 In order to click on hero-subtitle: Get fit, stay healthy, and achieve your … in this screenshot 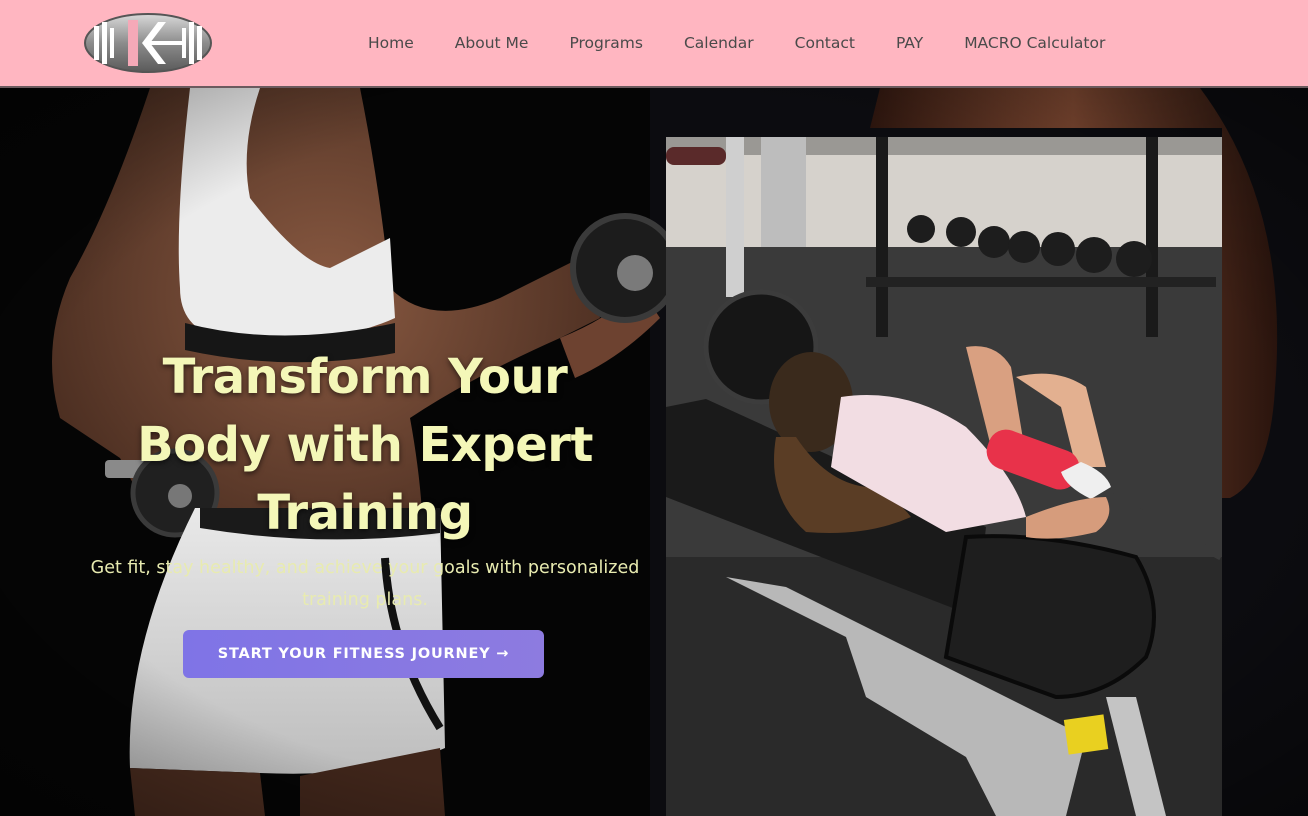, I will do `click(365, 584)`.